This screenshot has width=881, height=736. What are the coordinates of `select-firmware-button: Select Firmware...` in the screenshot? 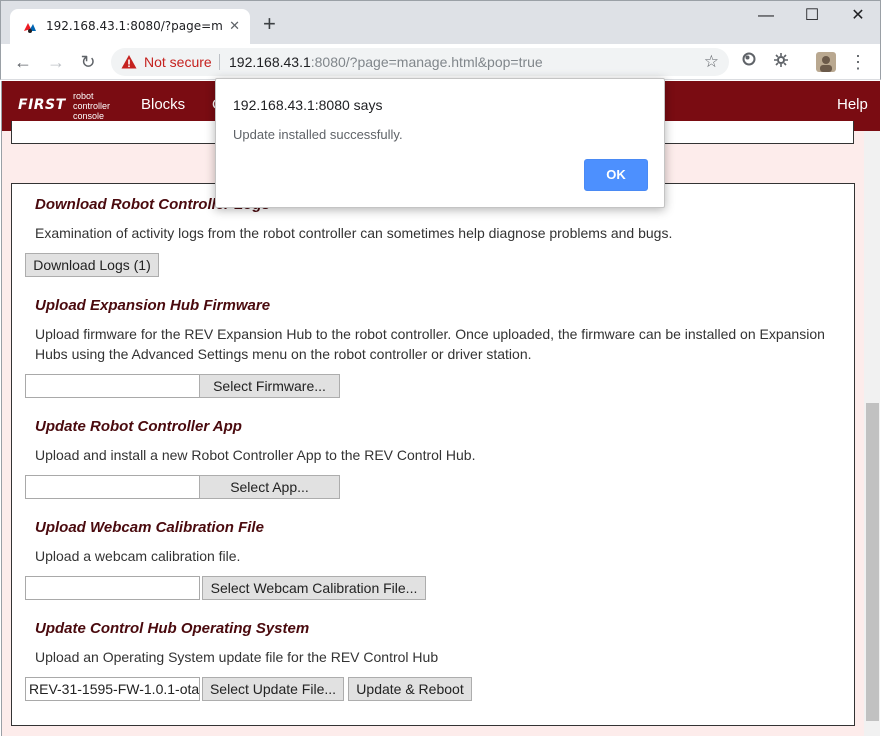 It's located at (269, 386).